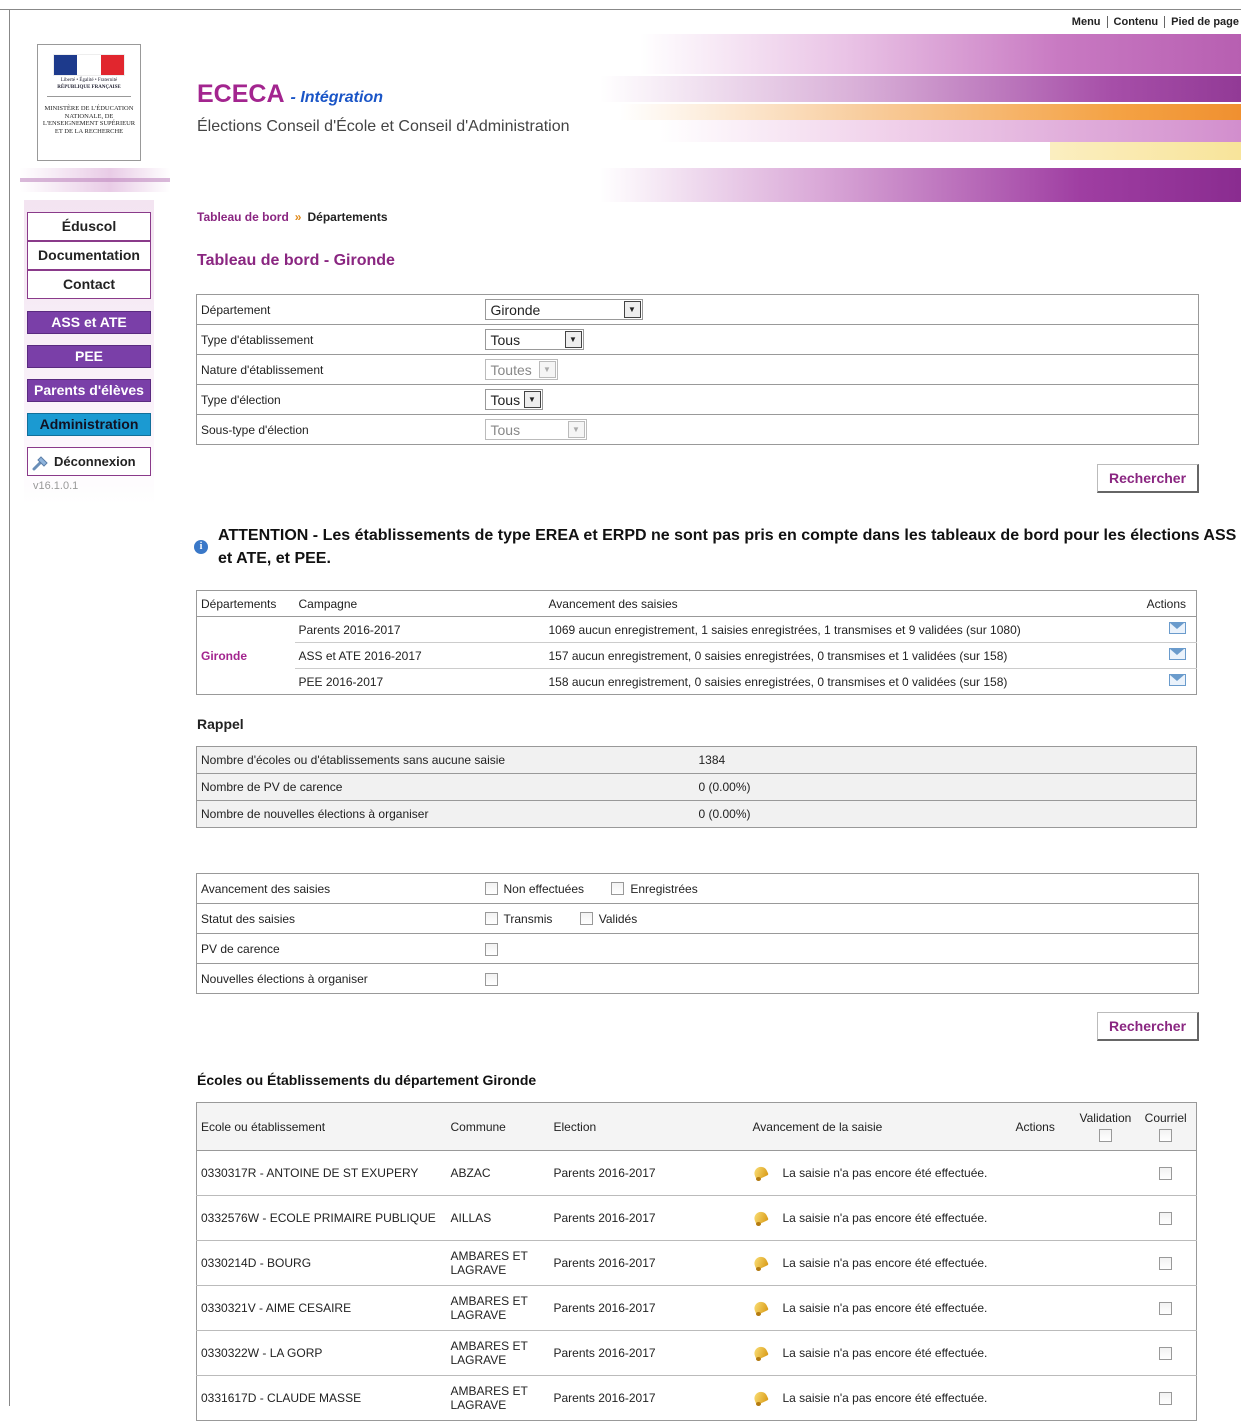 This screenshot has height=1421, width=1241. I want to click on checkbox-label: Non effectuées, so click(544, 888).